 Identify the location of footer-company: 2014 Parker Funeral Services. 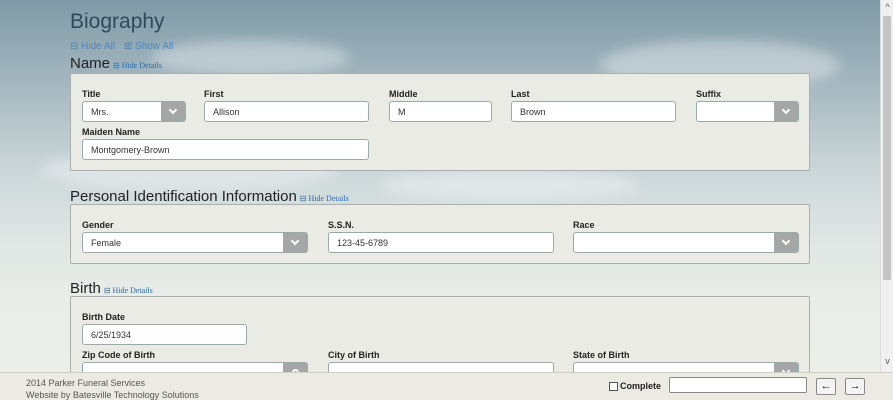
(86, 383).